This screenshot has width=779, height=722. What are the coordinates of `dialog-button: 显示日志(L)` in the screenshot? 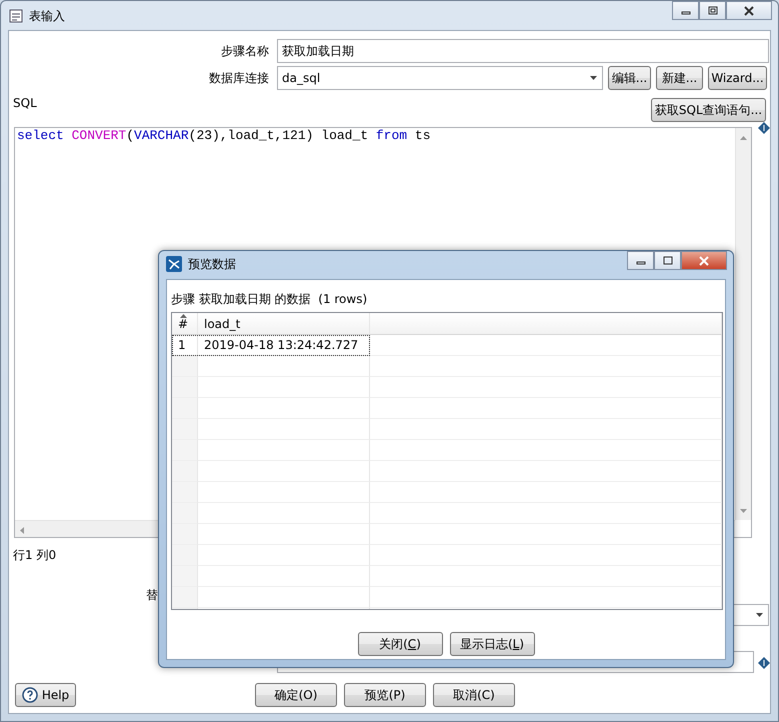 It's located at (492, 644).